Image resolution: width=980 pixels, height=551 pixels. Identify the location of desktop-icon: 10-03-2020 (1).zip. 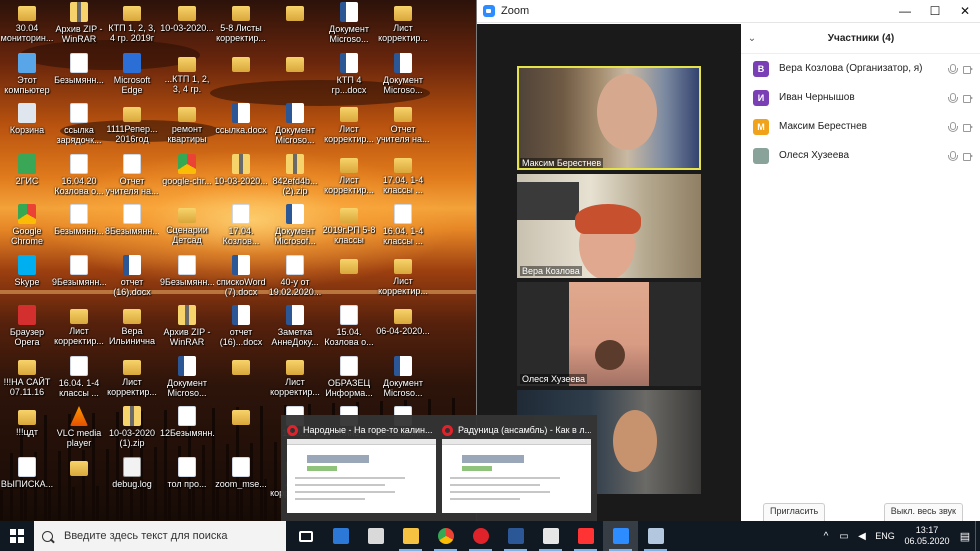
(132, 429).